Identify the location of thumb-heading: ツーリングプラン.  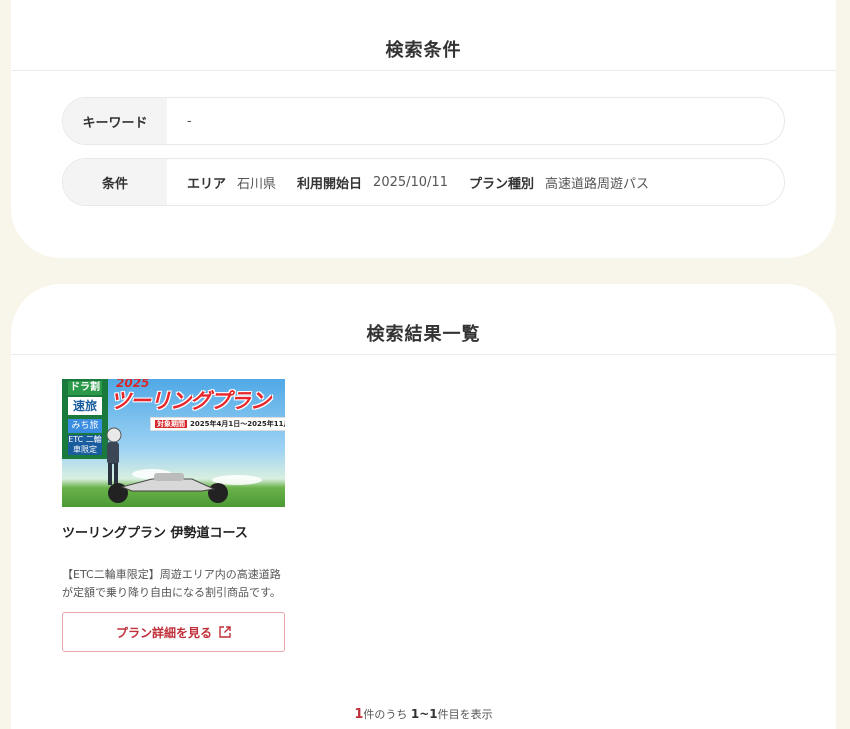
(190, 401).